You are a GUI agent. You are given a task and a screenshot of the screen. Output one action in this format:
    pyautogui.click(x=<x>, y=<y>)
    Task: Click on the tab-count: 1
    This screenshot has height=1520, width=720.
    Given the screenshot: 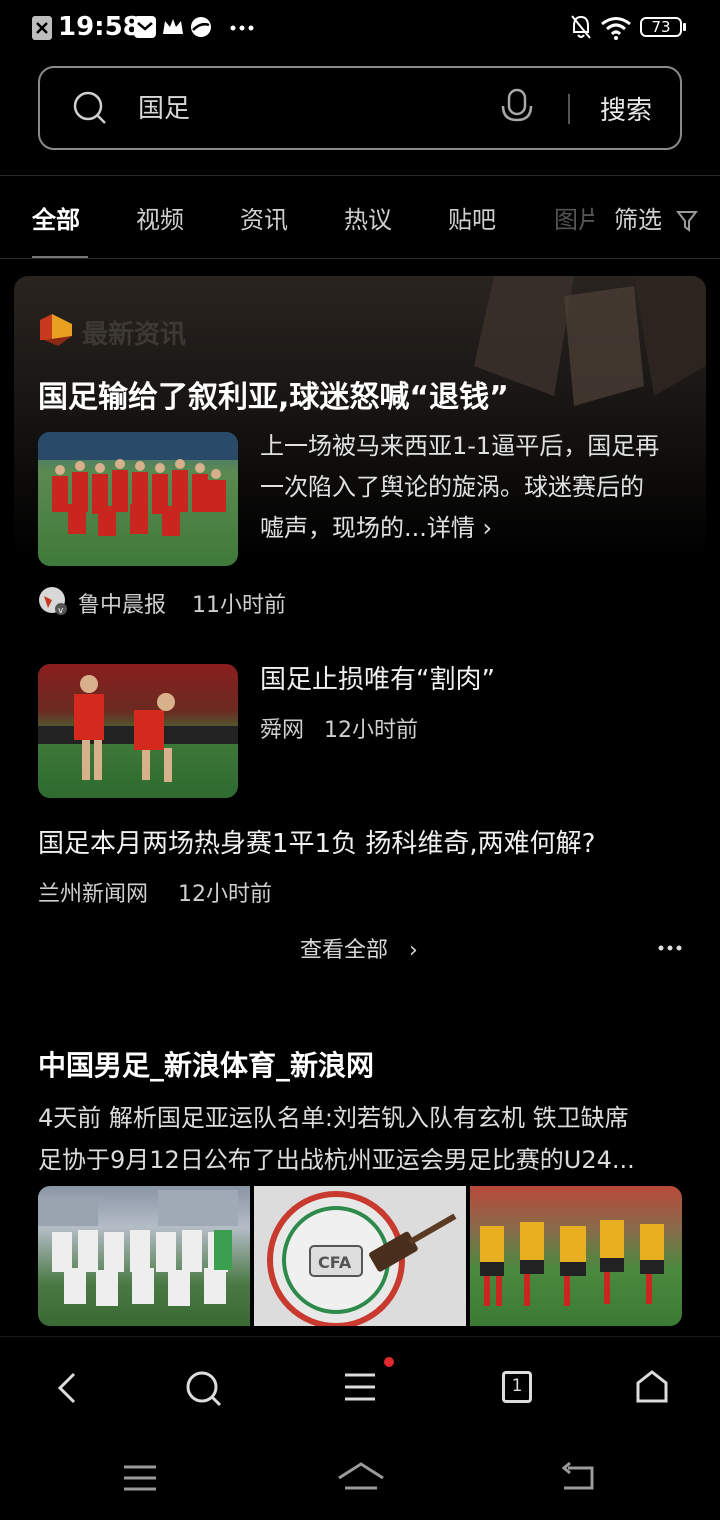 What is the action you would take?
    pyautogui.click(x=517, y=1386)
    